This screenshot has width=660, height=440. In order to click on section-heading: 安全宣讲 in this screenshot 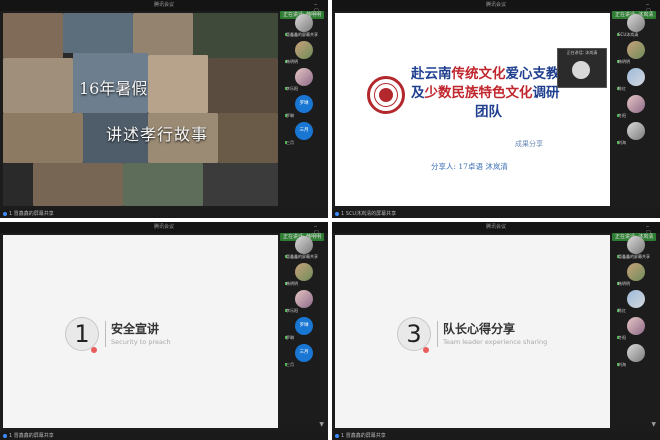, I will do `click(135, 329)`.